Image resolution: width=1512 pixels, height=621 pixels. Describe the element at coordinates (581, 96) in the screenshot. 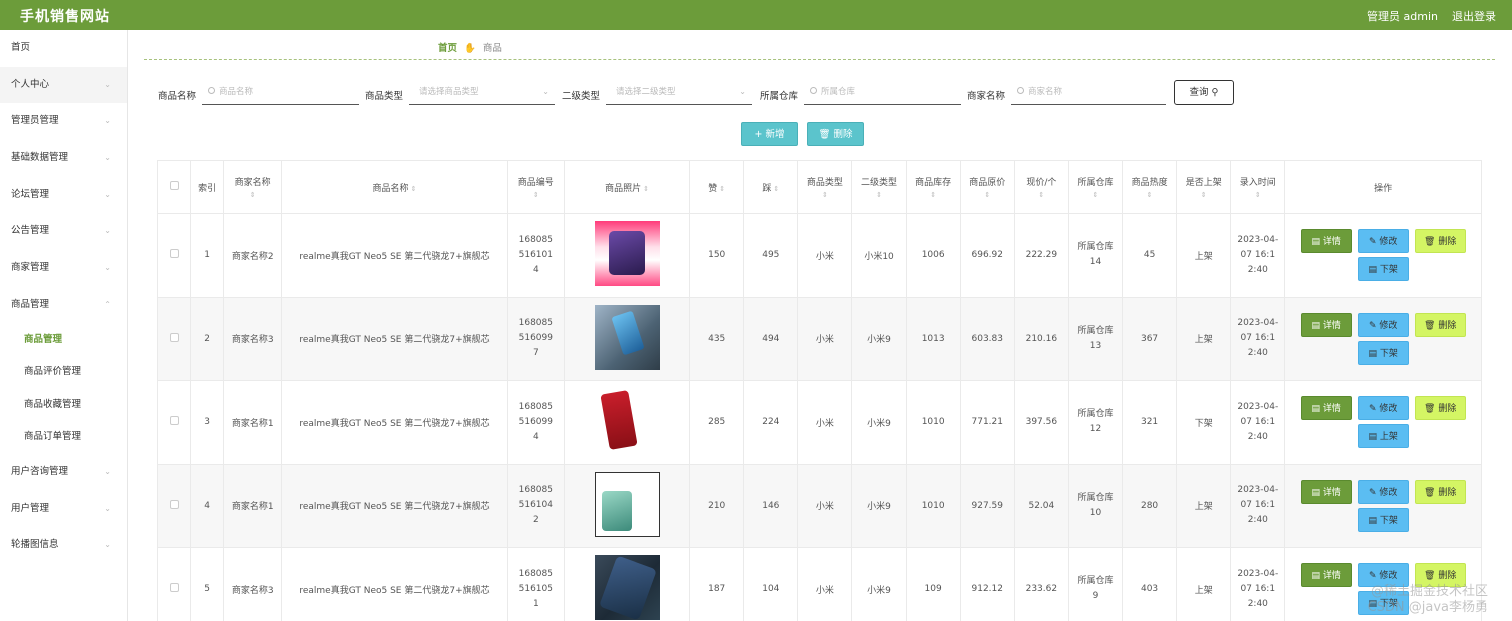

I see `sub-type-label: 二级类型` at that location.